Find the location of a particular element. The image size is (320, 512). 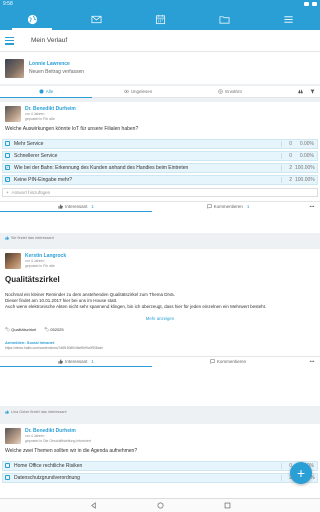

post-actions: Interessant 1 Kommentieren ••• is located at coordinates (160, 361).